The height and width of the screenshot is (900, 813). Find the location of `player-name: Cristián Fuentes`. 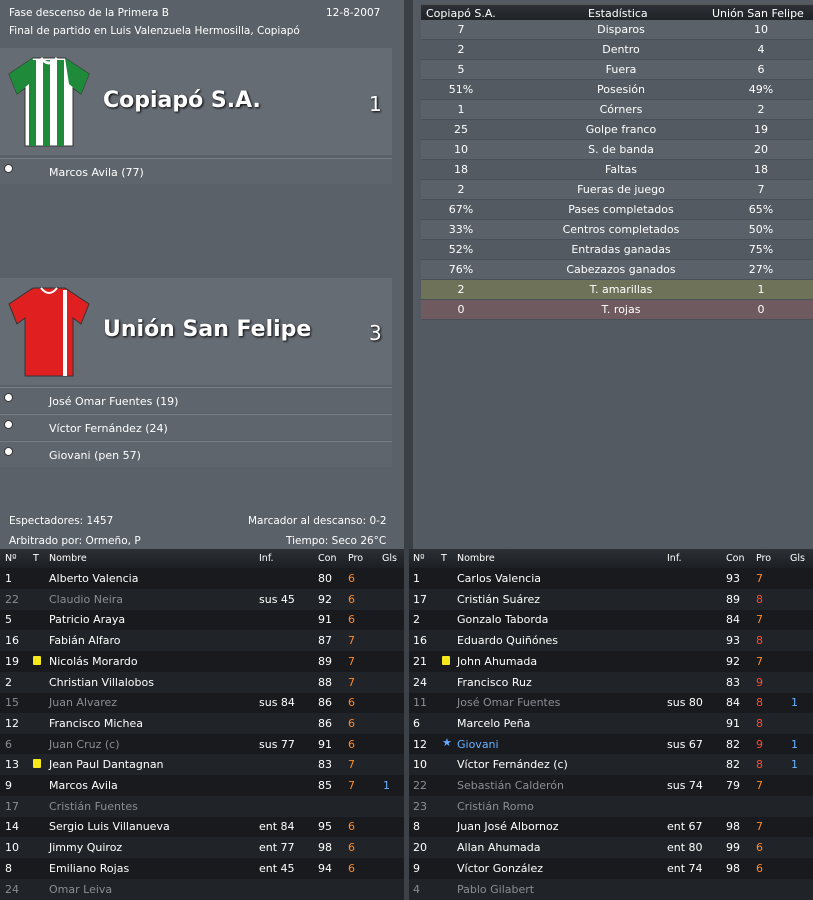

player-name: Cristián Fuentes is located at coordinates (93, 806).